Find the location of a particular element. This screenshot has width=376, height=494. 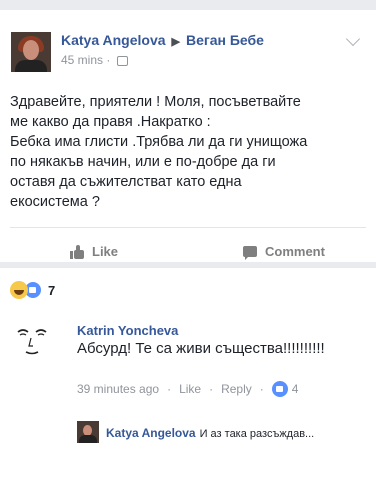

post-time: 45 mins is located at coordinates (82, 60).